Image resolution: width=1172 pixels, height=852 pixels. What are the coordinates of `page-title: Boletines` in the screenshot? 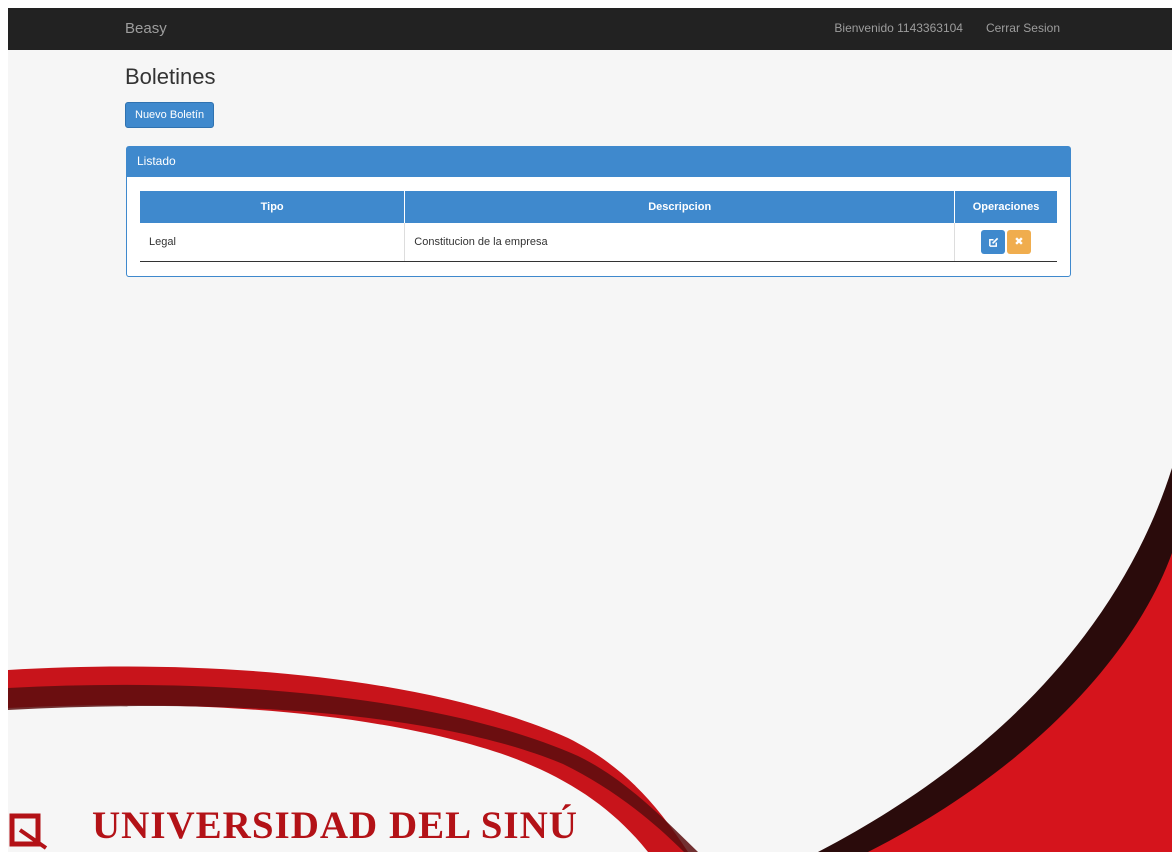 It's located at (170, 76).